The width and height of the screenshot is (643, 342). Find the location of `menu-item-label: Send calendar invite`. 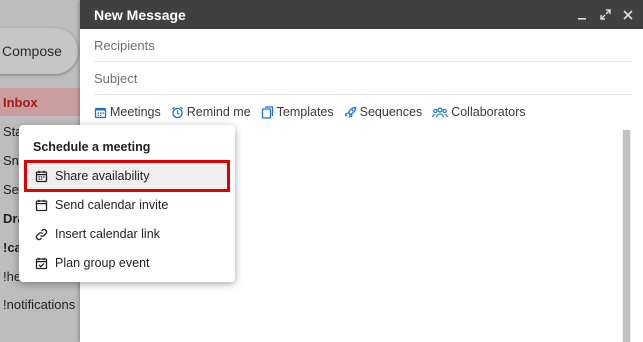

menu-item-label: Send calendar invite is located at coordinates (112, 205).